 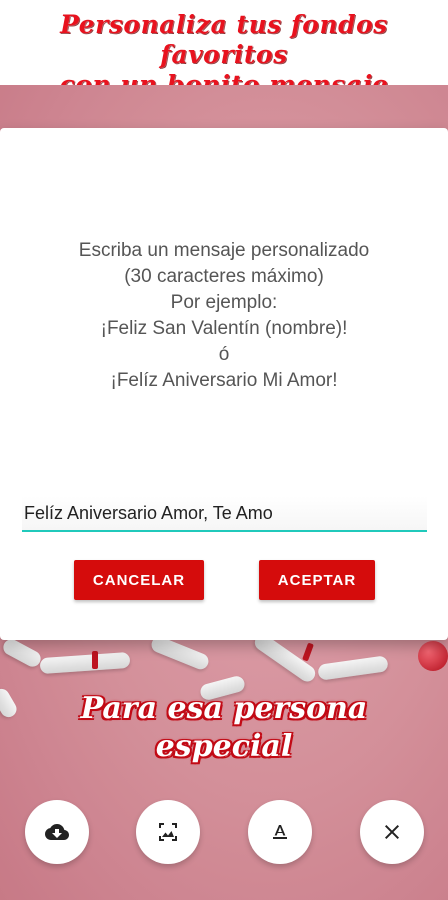 What do you see at coordinates (224, 302) in the screenshot?
I see `dialog-message-line: Por ejemplo:` at bounding box center [224, 302].